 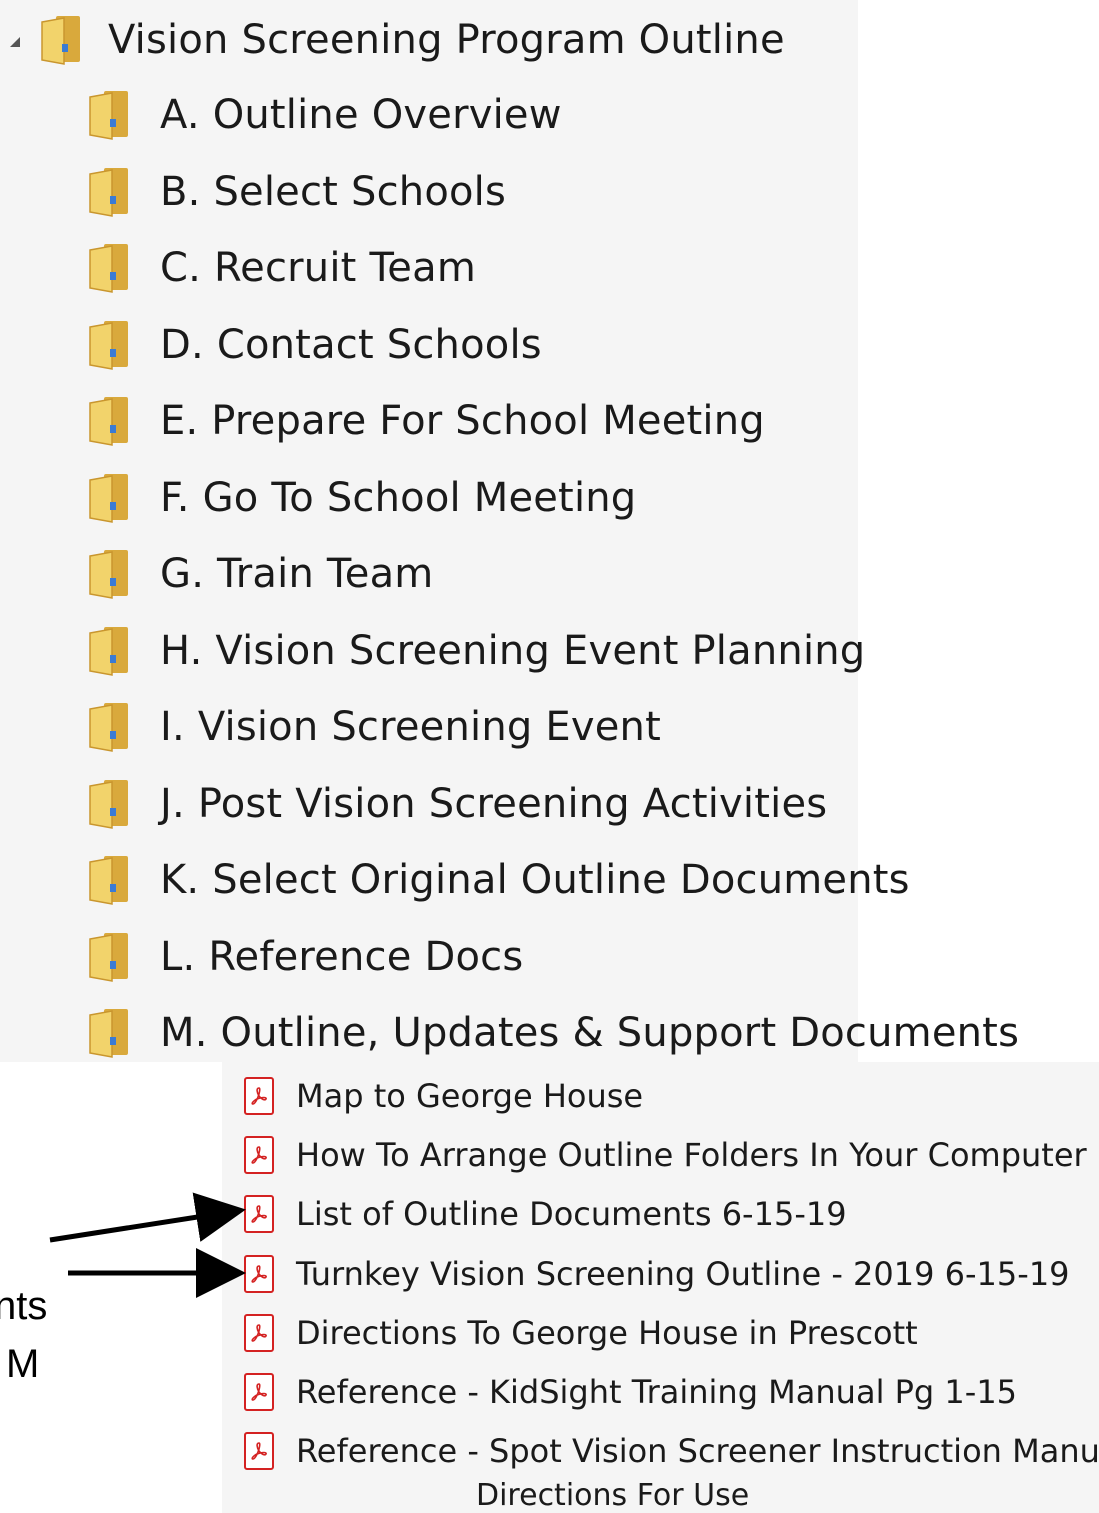 I want to click on arrow-to-list-of-outline-documents, so click(x=147, y=1217).